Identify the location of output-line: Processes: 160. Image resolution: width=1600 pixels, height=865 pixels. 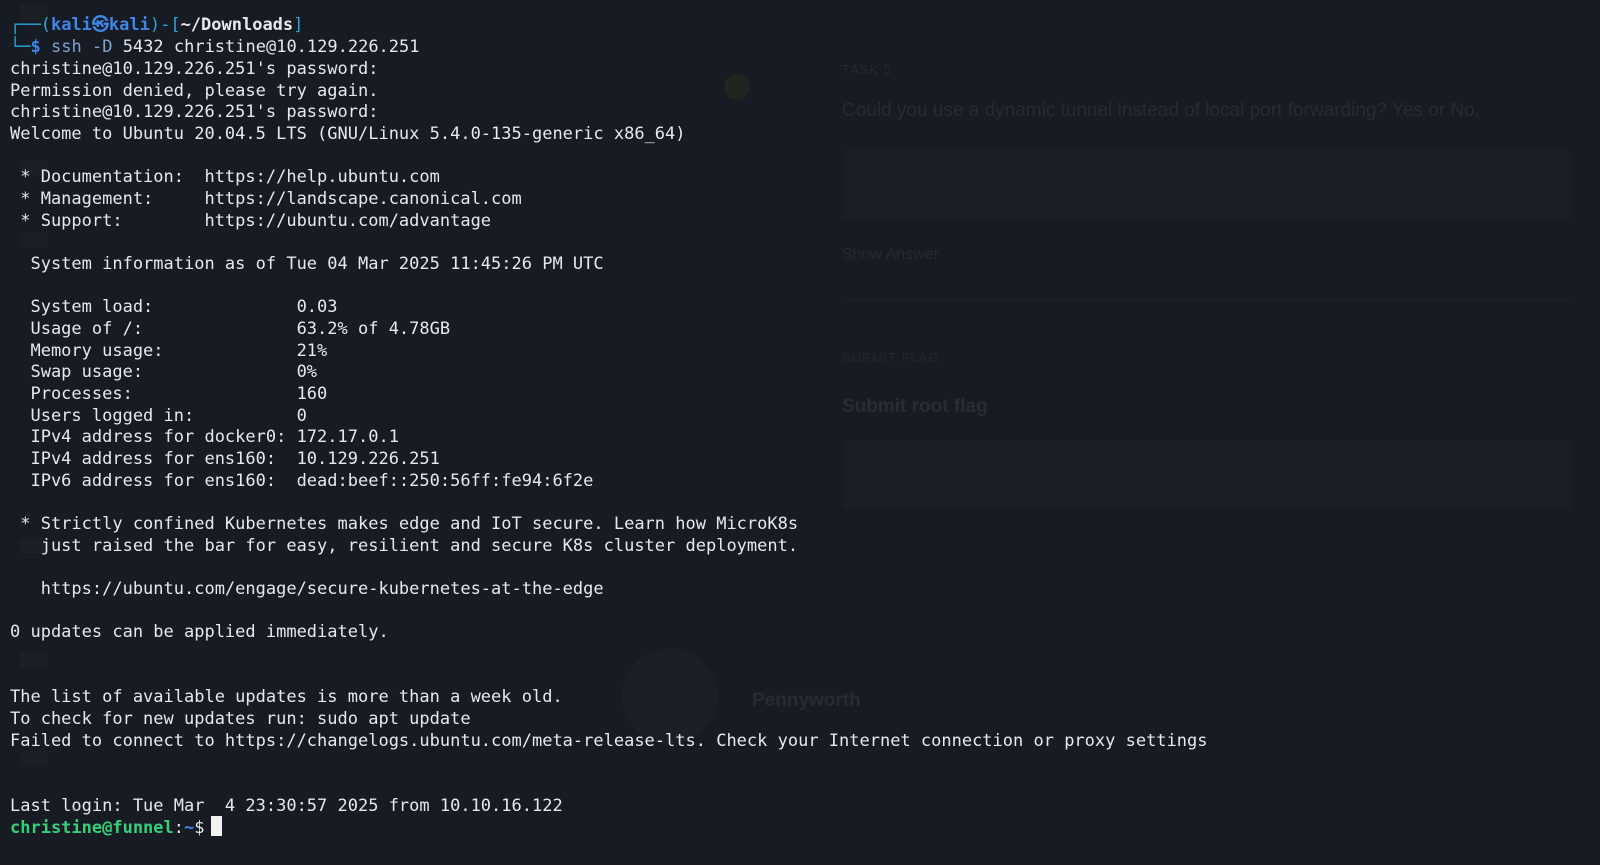
(169, 394).